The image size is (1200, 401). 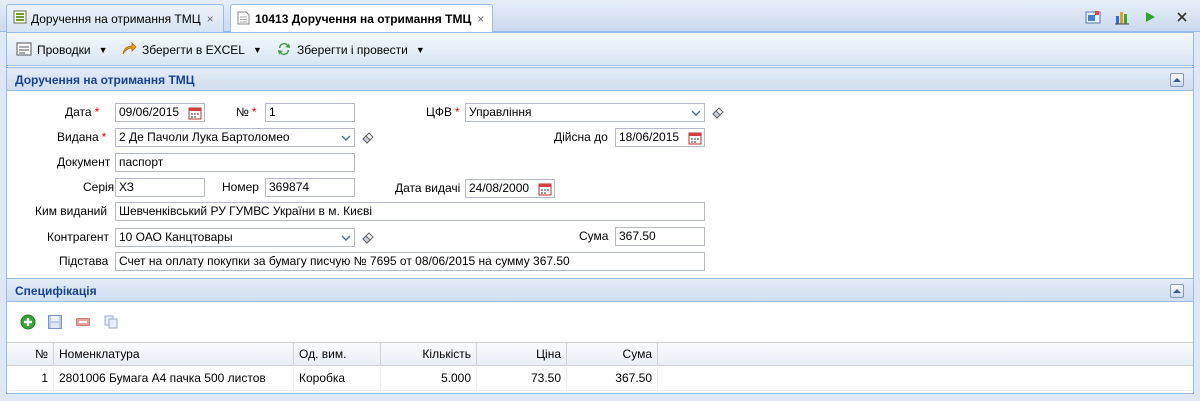 I want to click on postings-label: Проводки, so click(x=64, y=50).